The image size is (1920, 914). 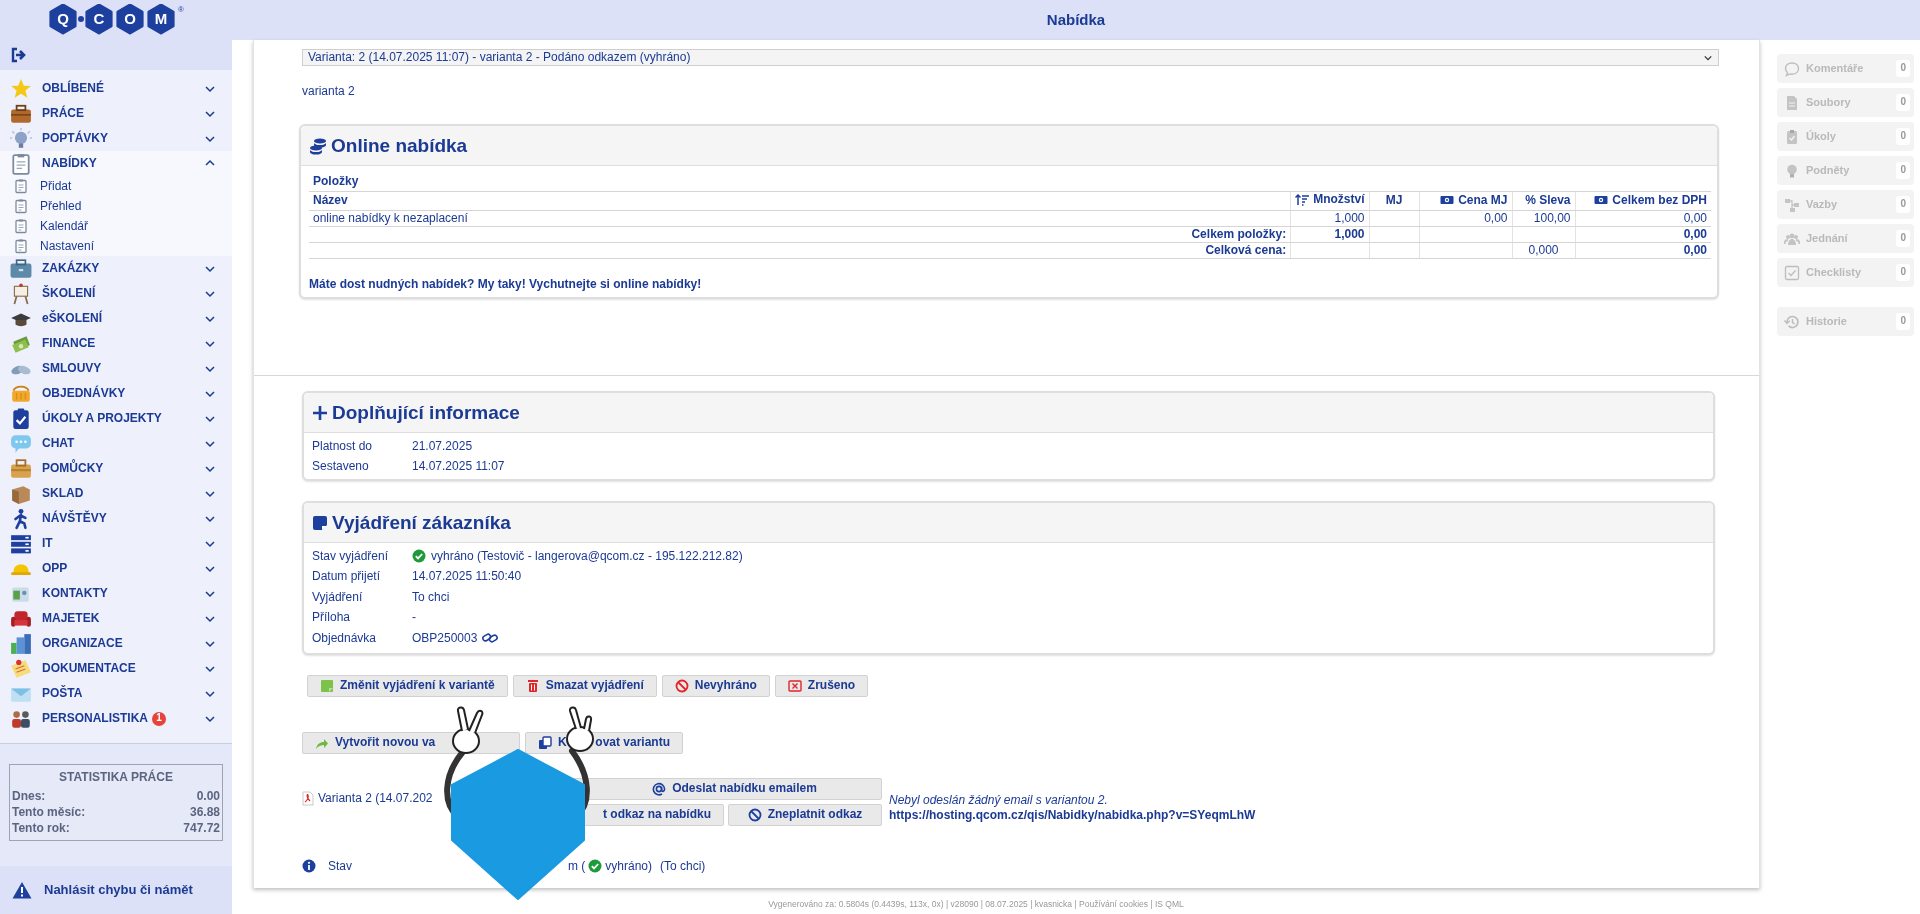 What do you see at coordinates (116, 643) in the screenshot?
I see `sidebar-item: ORGANIZACE` at bounding box center [116, 643].